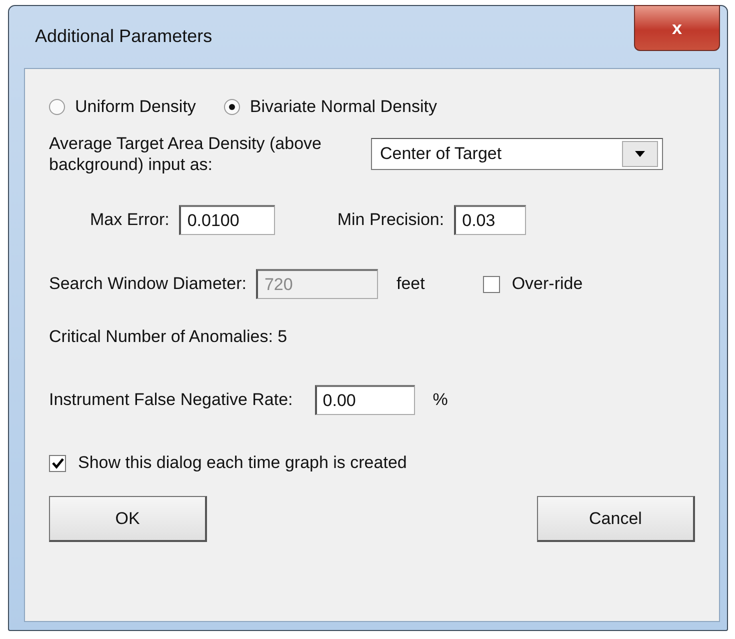 Image resolution: width=735 pixels, height=639 pixels. Describe the element at coordinates (123, 36) in the screenshot. I see `window-title: Additional Parameters` at that location.